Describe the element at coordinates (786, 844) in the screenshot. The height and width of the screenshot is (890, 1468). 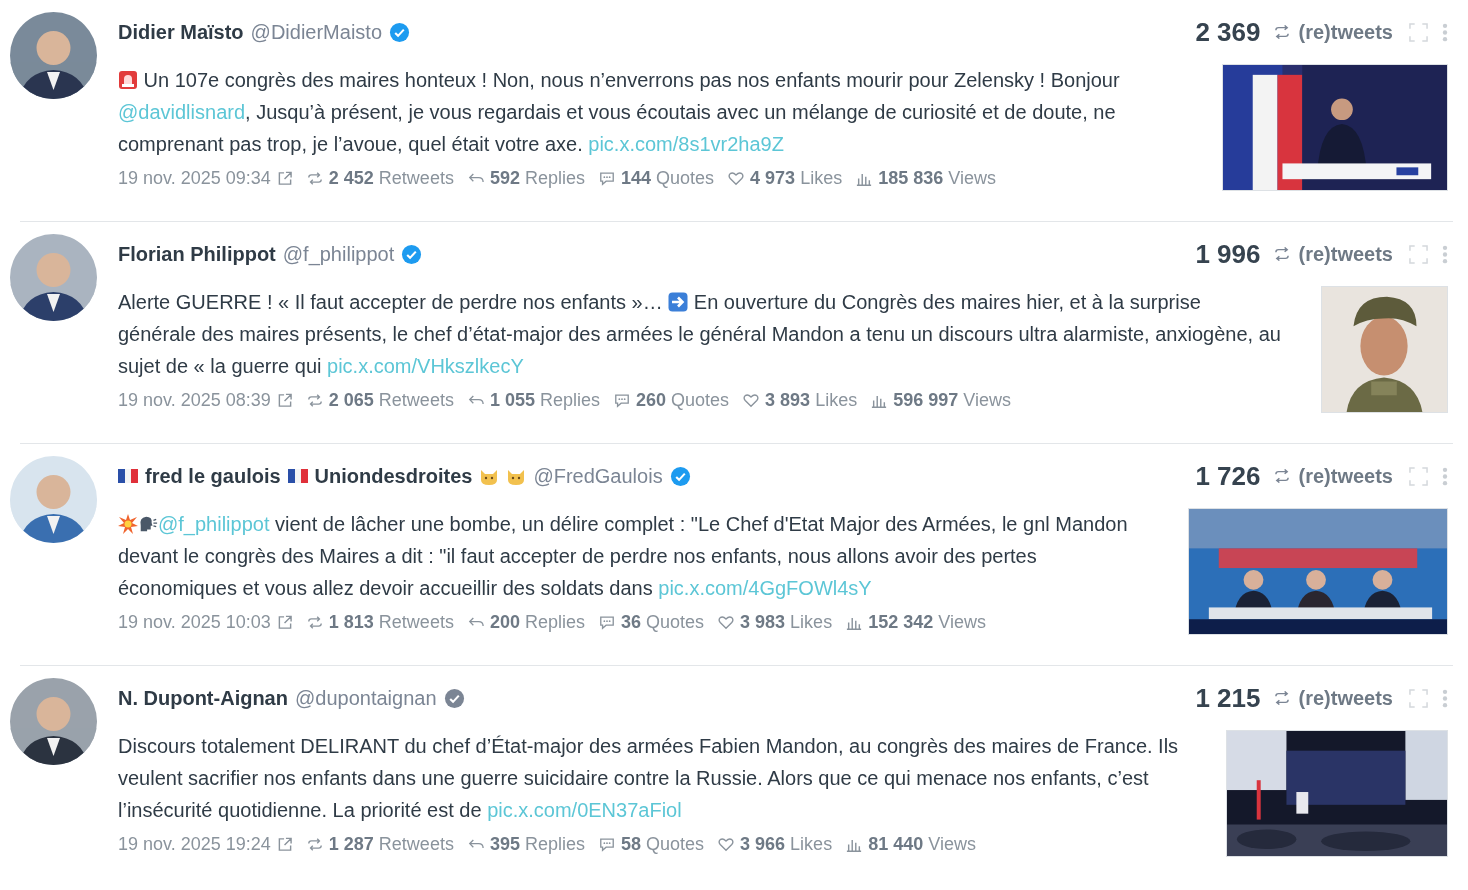
I see `stat-count: 3 966 Likes` at that location.